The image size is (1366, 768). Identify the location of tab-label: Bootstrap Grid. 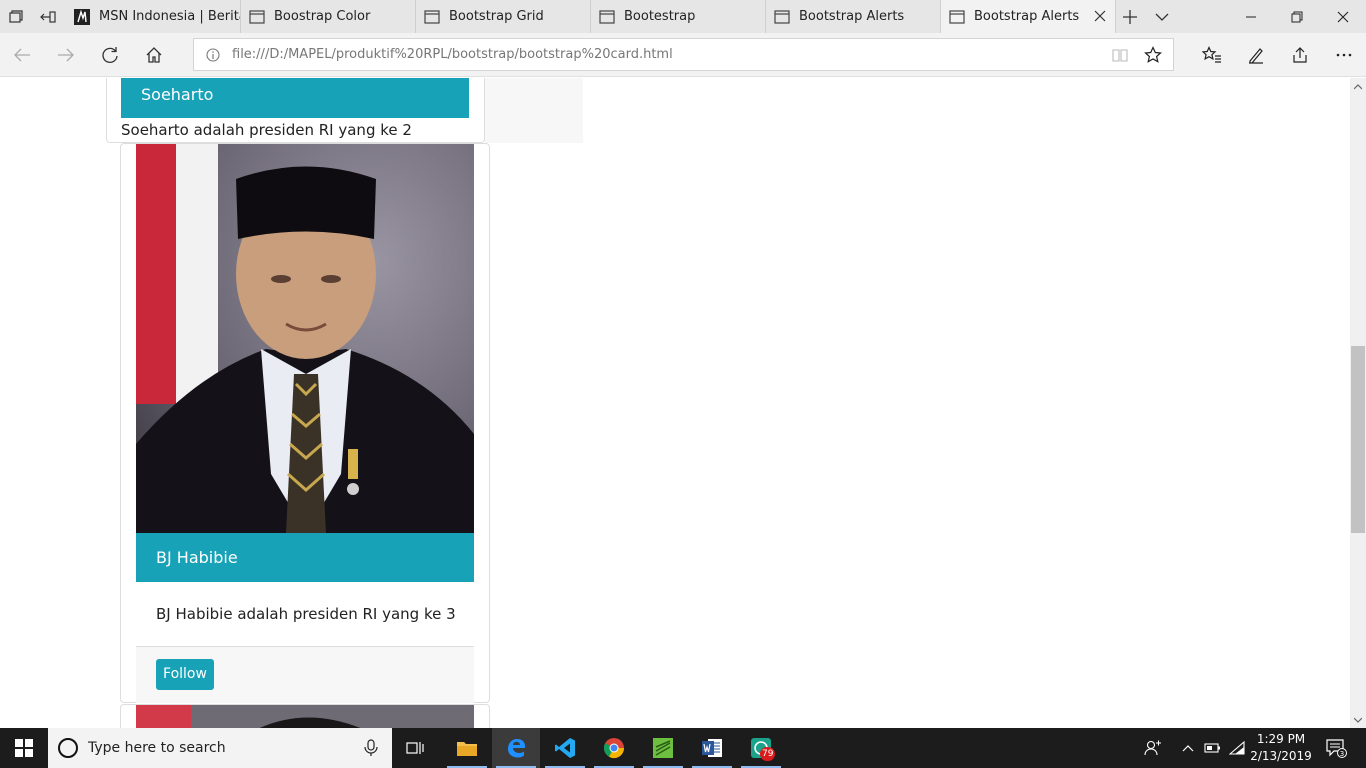
(496, 16).